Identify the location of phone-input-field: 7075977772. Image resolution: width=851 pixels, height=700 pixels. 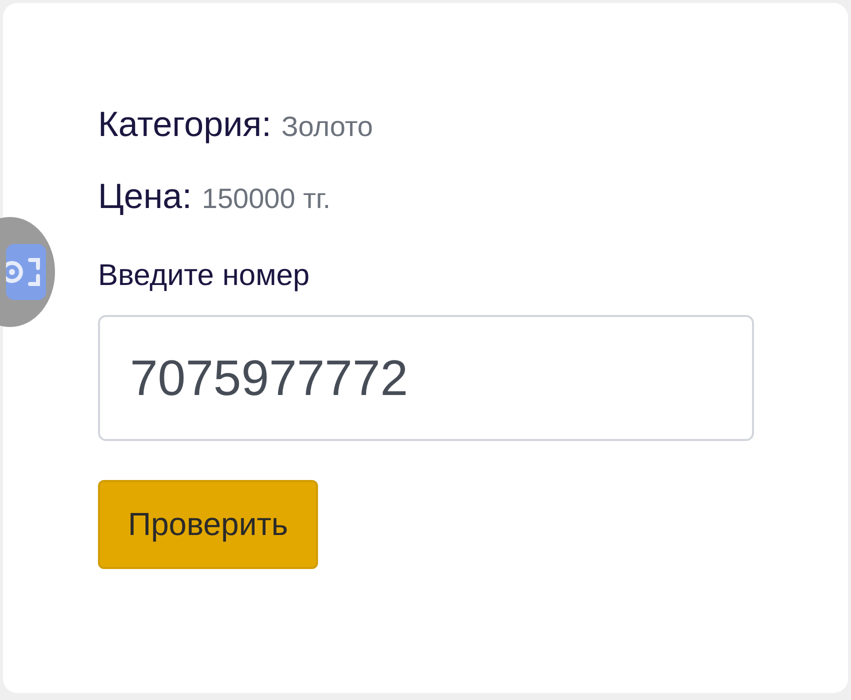
(426, 378).